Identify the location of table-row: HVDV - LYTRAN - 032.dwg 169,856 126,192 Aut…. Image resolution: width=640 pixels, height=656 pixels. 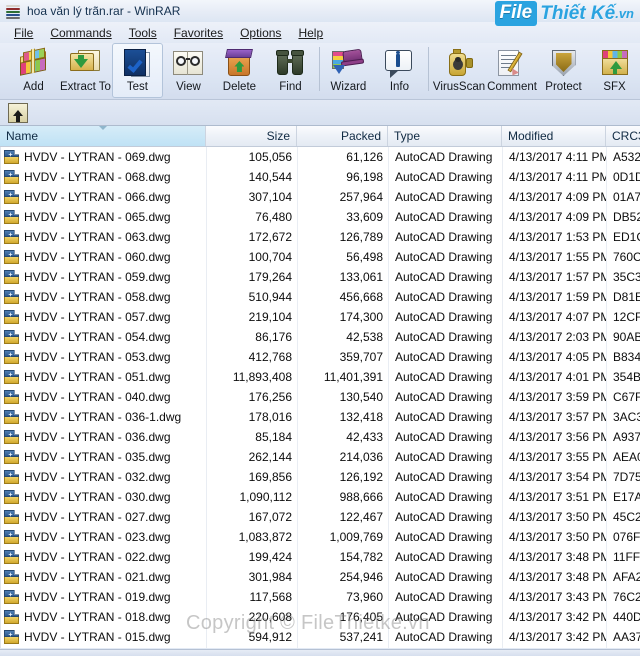
(320, 477).